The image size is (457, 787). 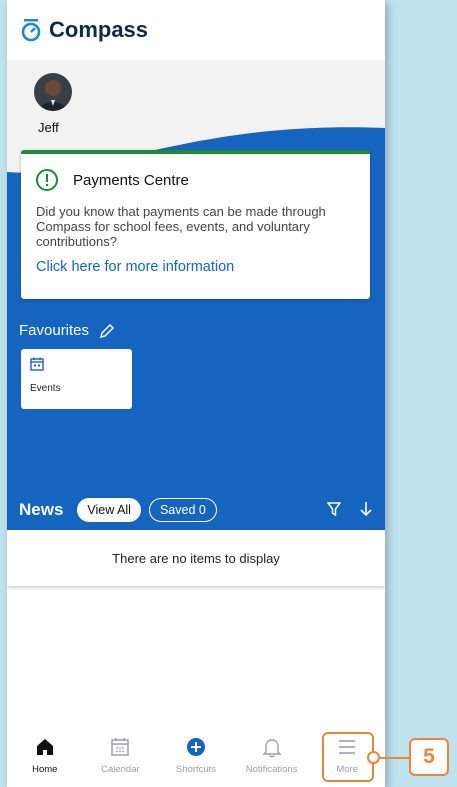 I want to click on nav-shortcuts: Shortcuts, so click(x=196, y=757).